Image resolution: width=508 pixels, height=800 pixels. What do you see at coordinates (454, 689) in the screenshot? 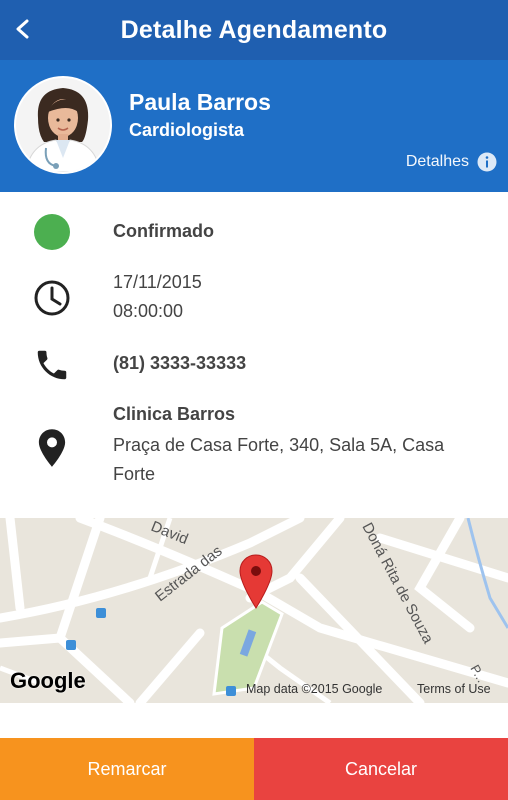
I see `map-terms-link: Terms of Use` at bounding box center [454, 689].